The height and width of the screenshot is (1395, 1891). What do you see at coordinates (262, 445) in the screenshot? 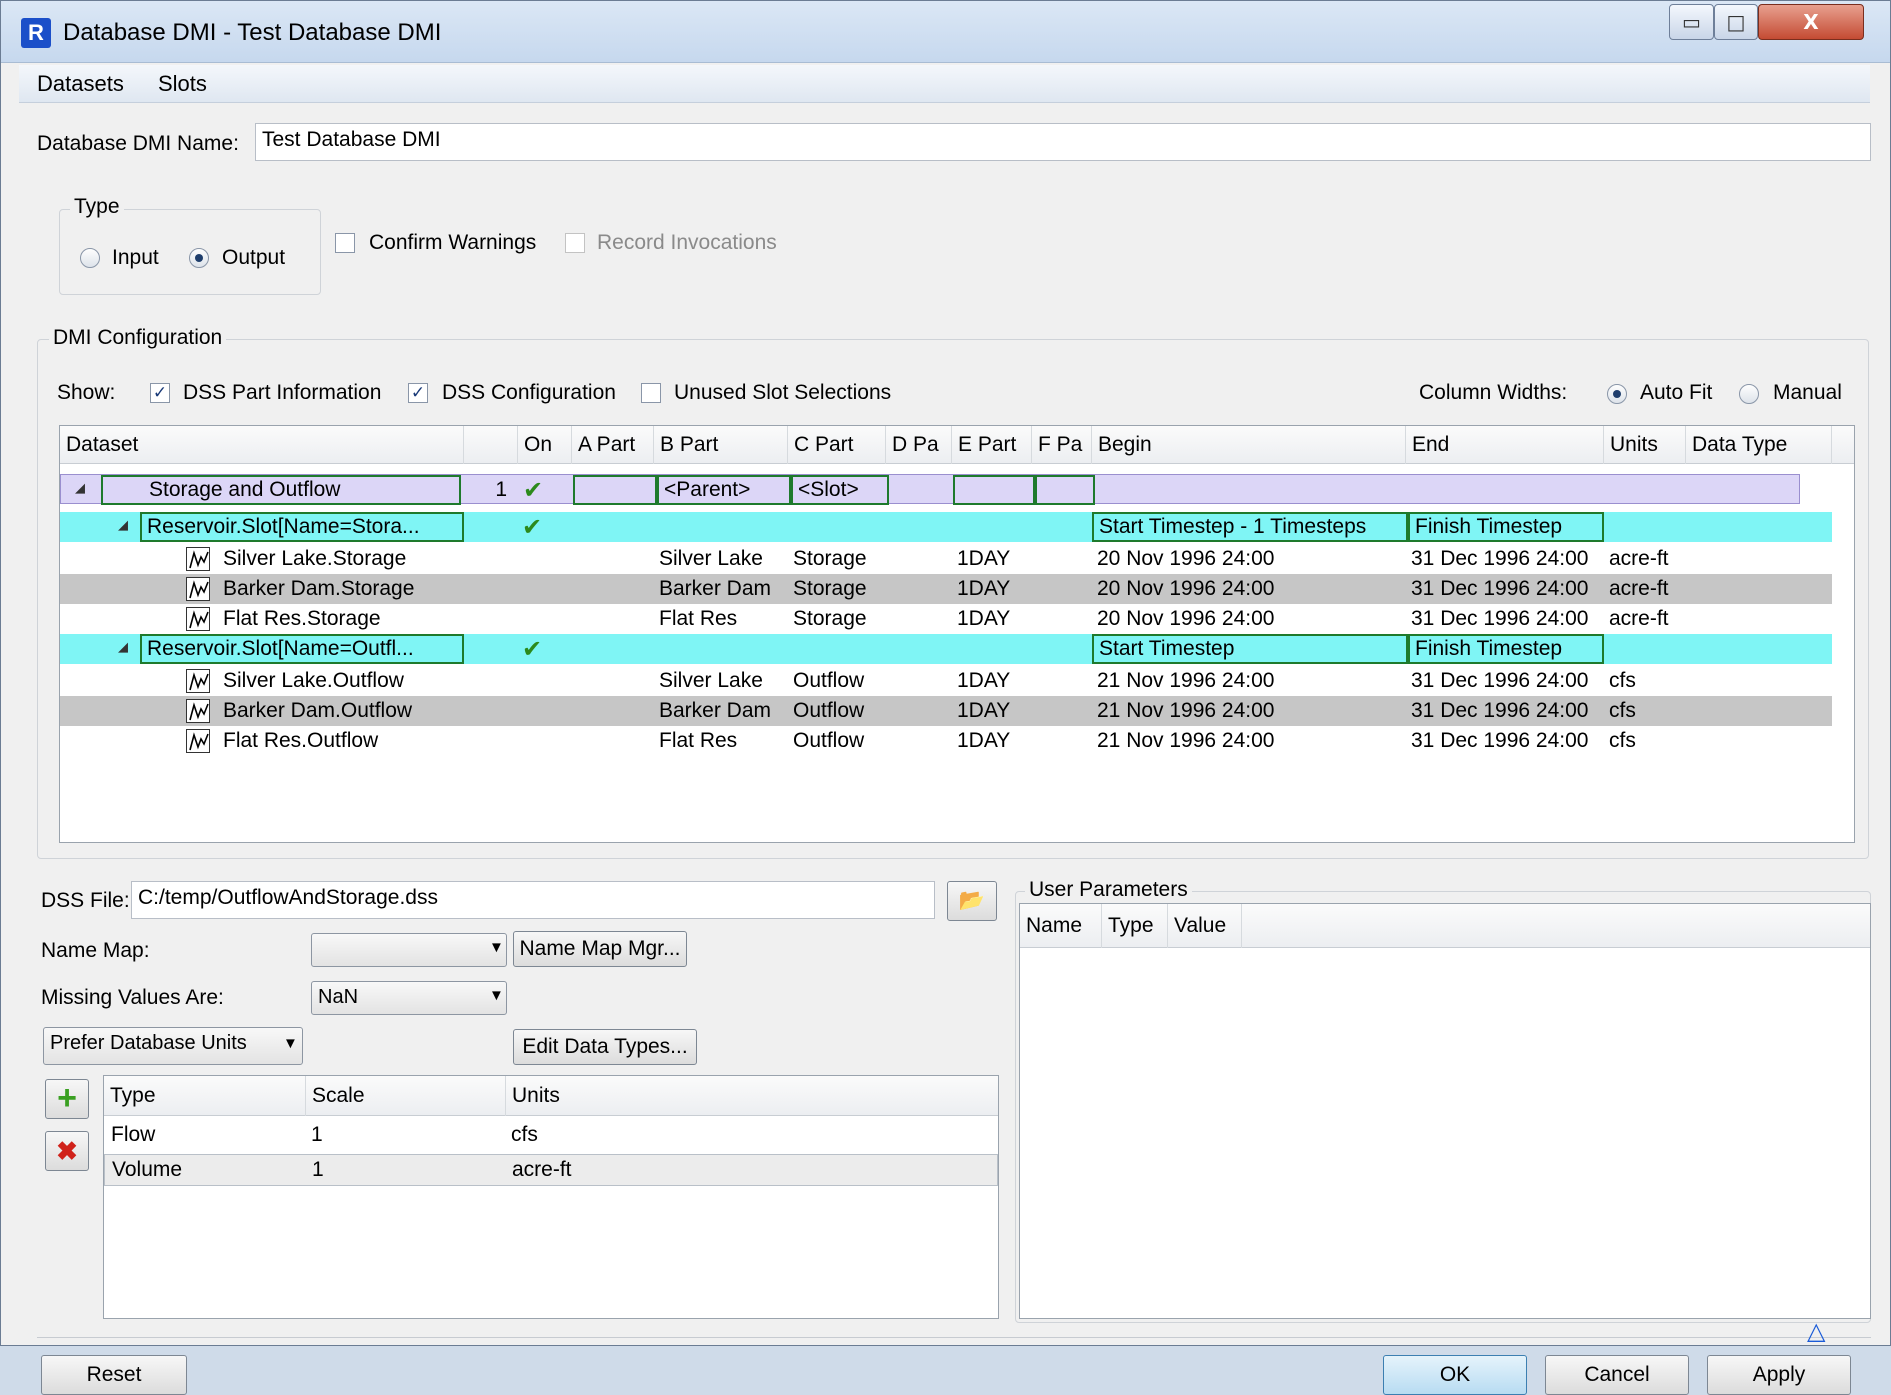
I see `col-dataset: Dataset` at bounding box center [262, 445].